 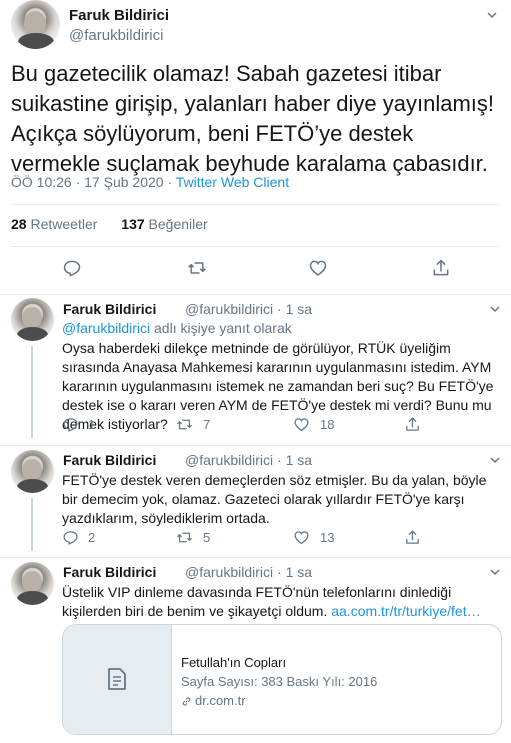 I want to click on card-domain: dr.com.tr, so click(x=220, y=700).